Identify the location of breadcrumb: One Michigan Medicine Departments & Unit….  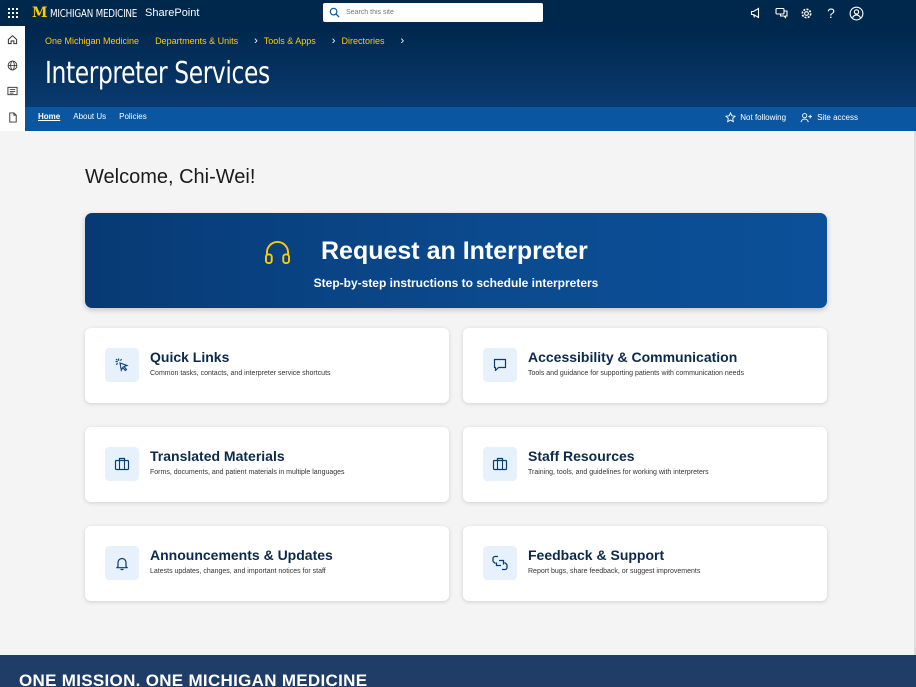
(227, 41).